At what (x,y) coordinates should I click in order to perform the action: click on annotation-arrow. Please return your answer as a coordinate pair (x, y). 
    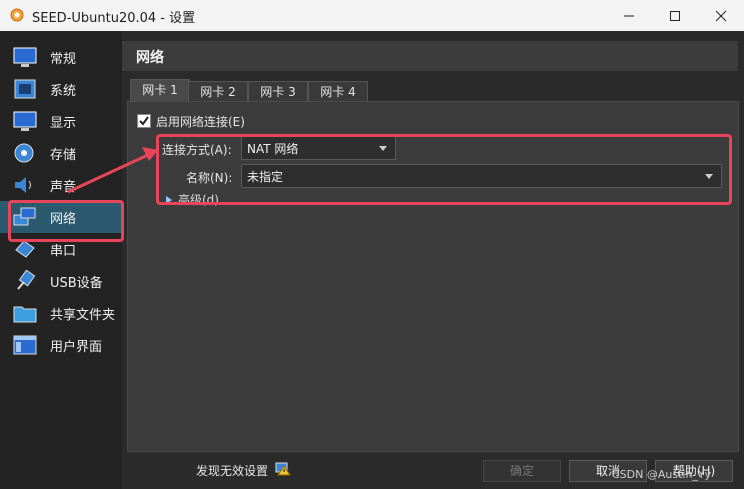
    Looking at the image, I should click on (112, 170).